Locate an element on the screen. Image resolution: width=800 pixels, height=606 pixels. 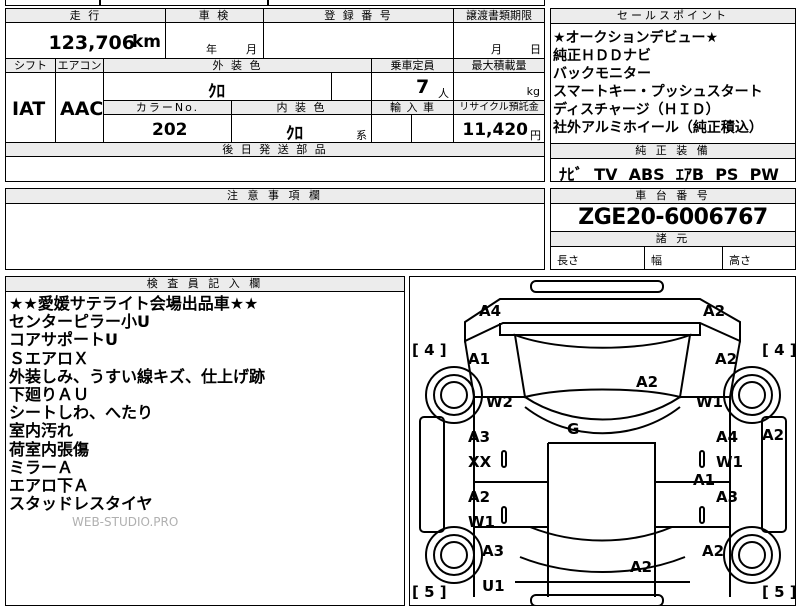
aircon-cell: AAC is located at coordinates (80, 108).